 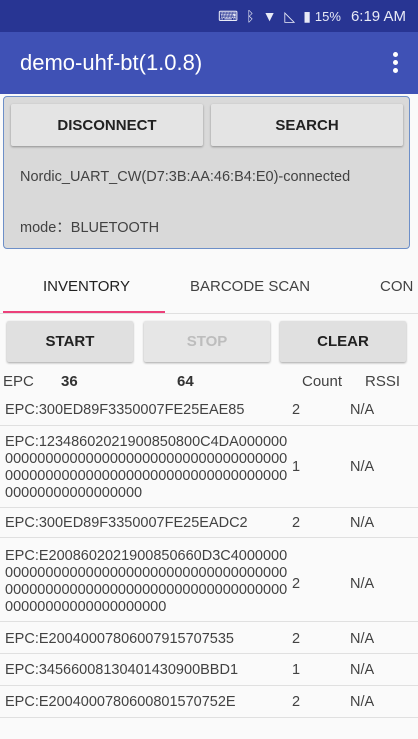 What do you see at coordinates (69, 381) in the screenshot?
I see `unique-tag-count: 36` at bounding box center [69, 381].